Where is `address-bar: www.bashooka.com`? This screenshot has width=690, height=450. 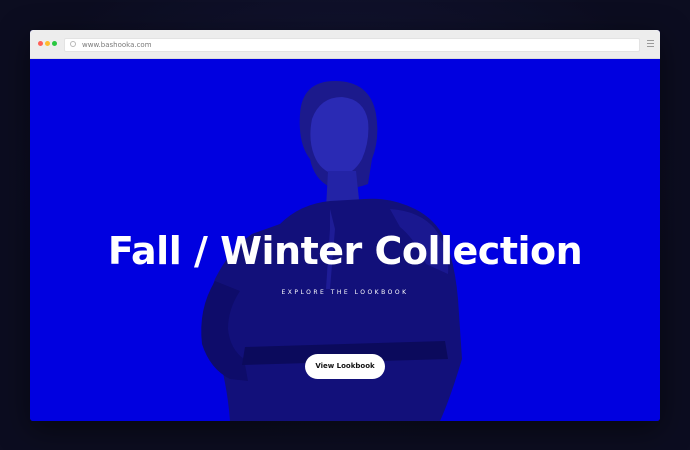
address-bar: www.bashooka.com is located at coordinates (352, 45).